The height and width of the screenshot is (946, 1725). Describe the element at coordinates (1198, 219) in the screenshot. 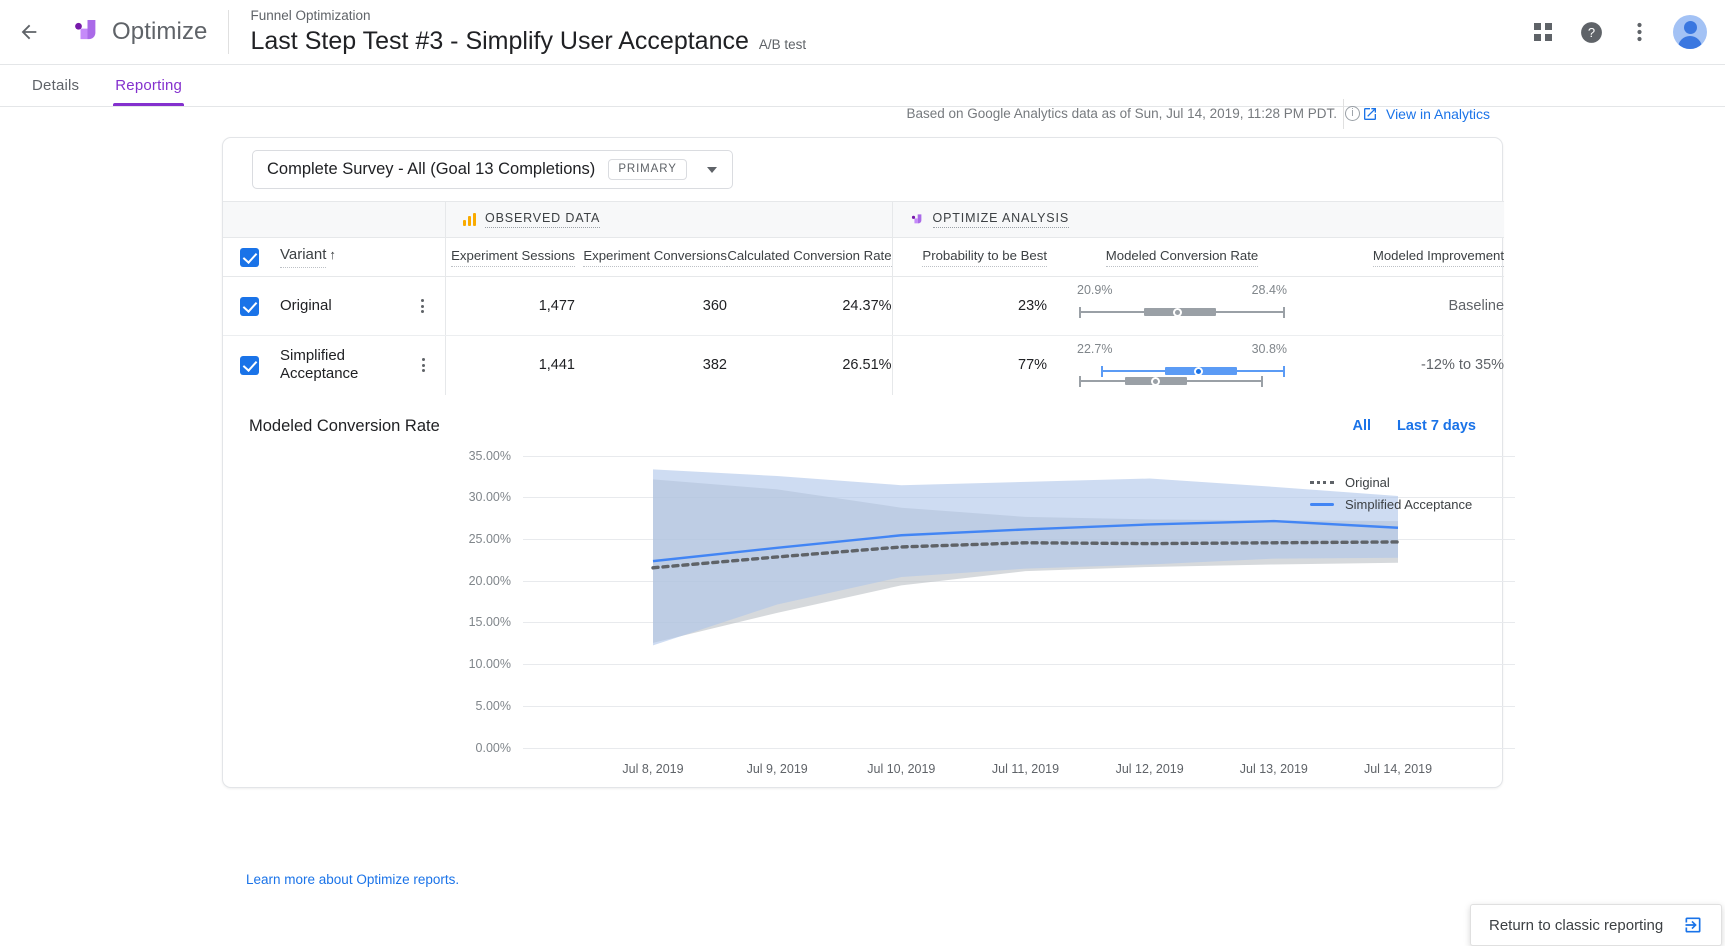

I see `group-optimize-analysis: OPTIMIZE ANALYSIS` at that location.